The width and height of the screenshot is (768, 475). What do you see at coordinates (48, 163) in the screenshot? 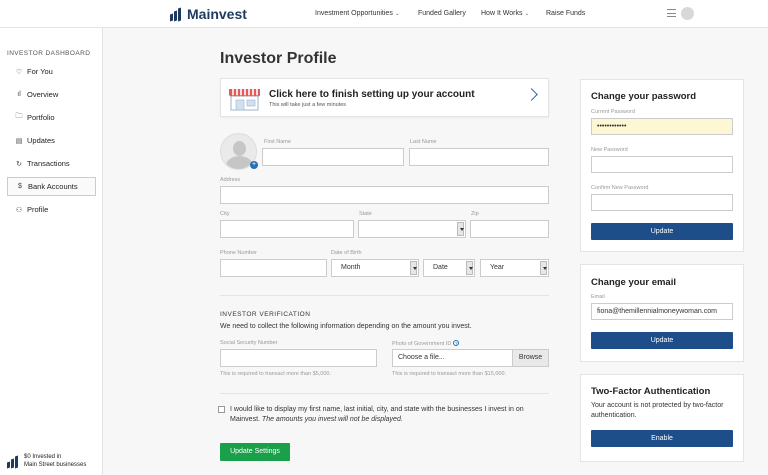
I see `sidebar-item-label: Transactions` at bounding box center [48, 163].